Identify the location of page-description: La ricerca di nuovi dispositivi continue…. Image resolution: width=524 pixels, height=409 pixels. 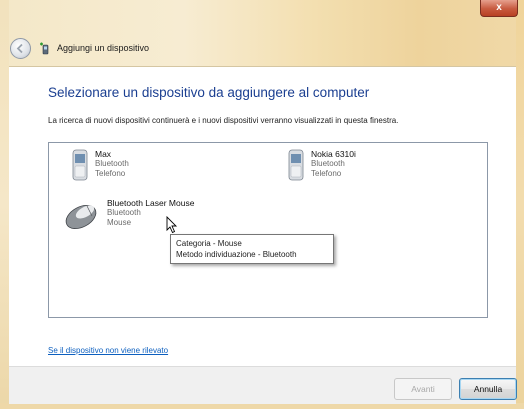
(223, 120).